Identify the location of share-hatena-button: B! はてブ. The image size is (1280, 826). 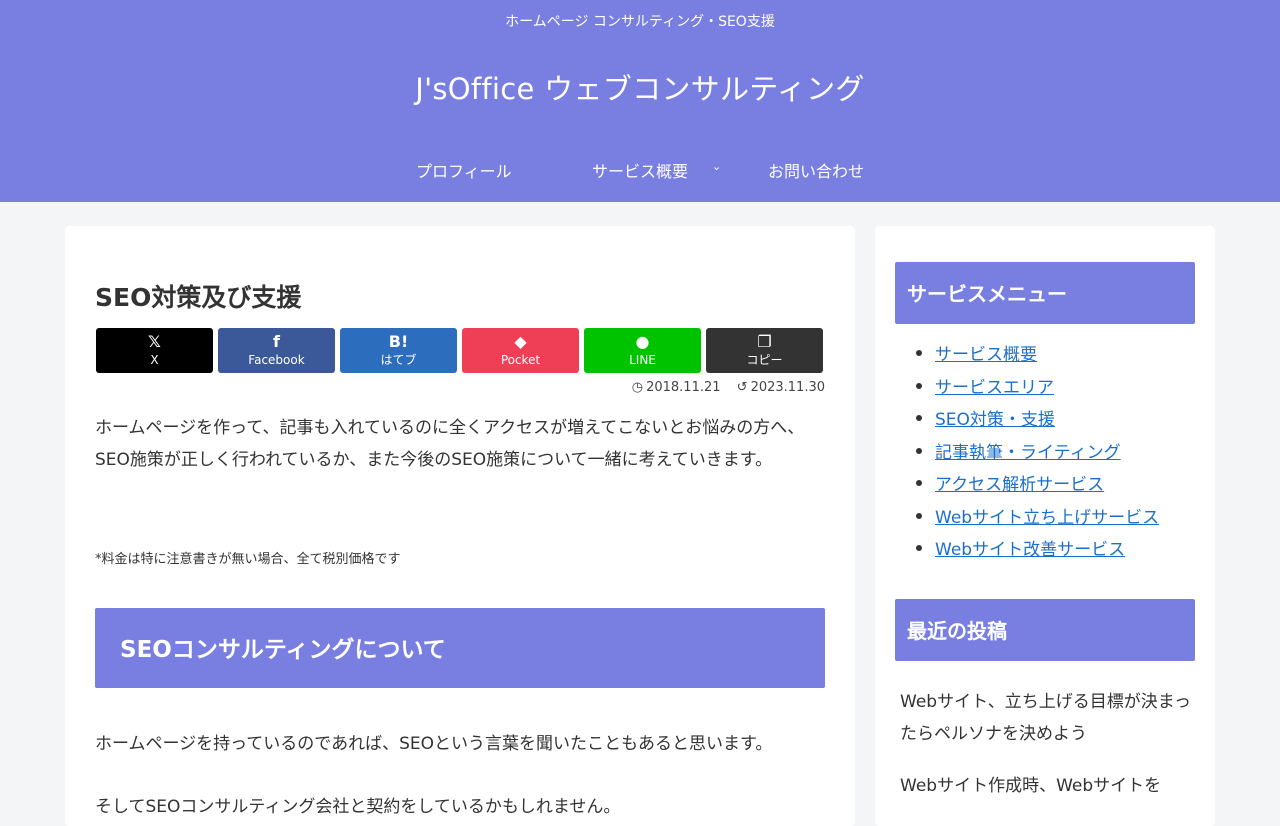
(398, 350).